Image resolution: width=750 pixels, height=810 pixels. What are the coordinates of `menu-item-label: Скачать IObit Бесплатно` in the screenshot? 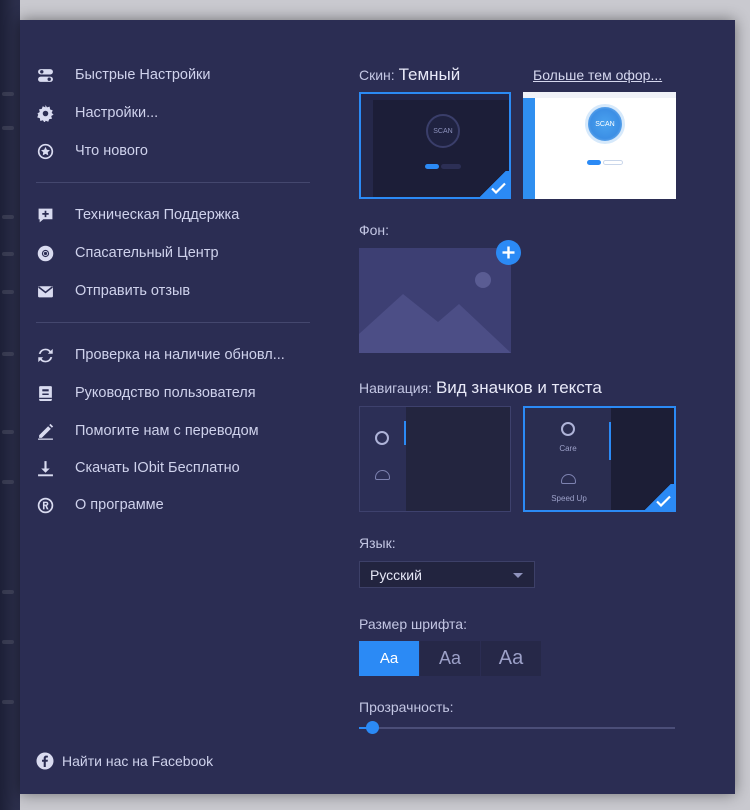 It's located at (157, 468).